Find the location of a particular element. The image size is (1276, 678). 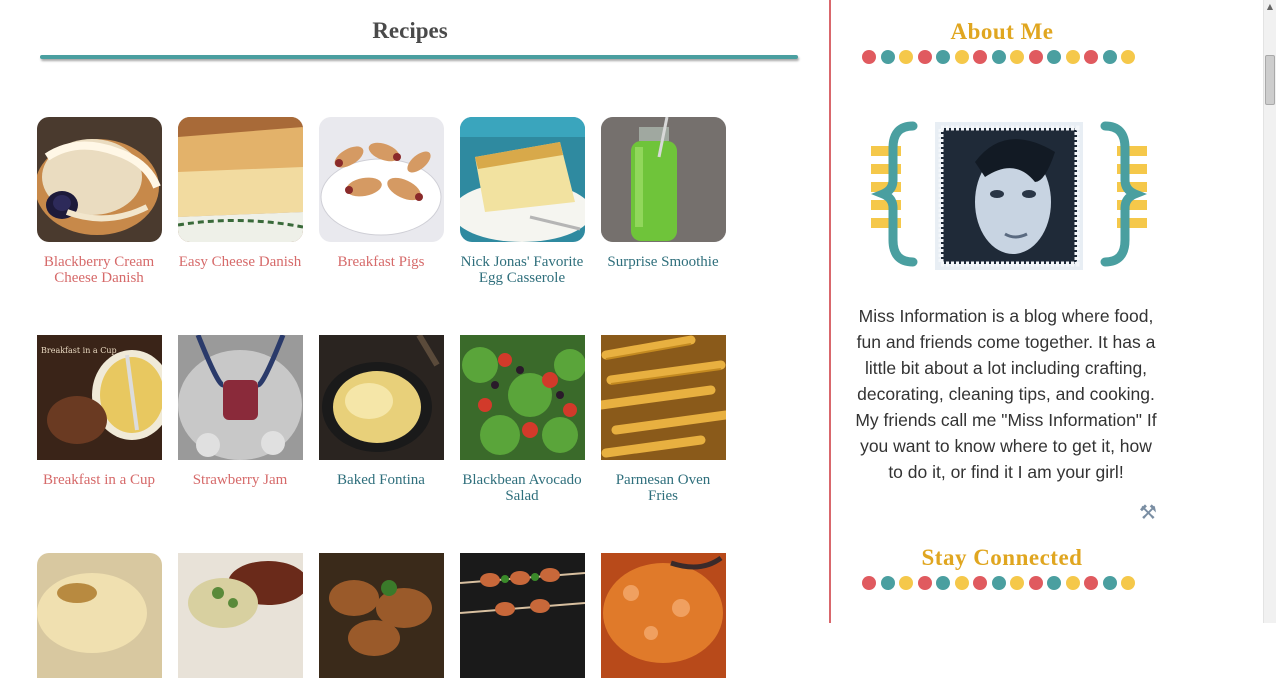

recipe-tile: Breakfast Pigs is located at coordinates (382, 193).